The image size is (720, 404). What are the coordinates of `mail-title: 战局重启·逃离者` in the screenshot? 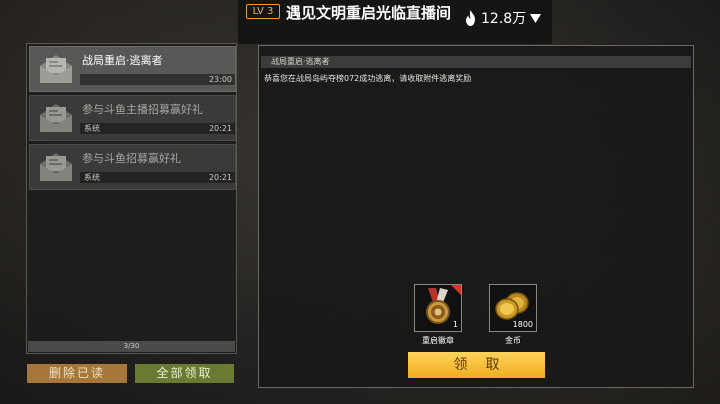 It's located at (122, 60).